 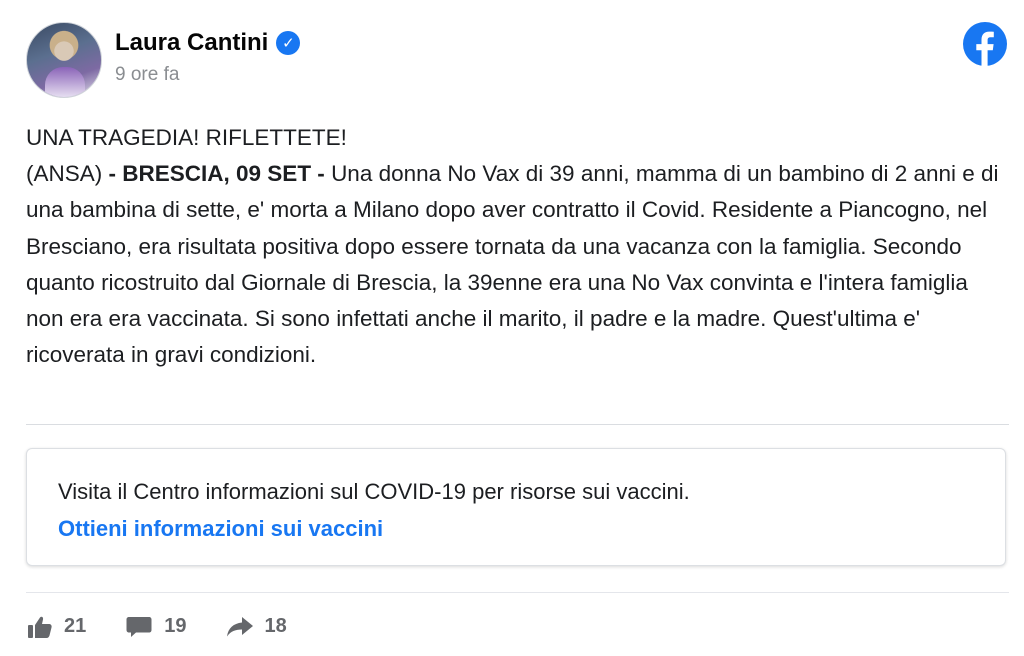 What do you see at coordinates (288, 43) in the screenshot?
I see `verified-badge-icon: ✓` at bounding box center [288, 43].